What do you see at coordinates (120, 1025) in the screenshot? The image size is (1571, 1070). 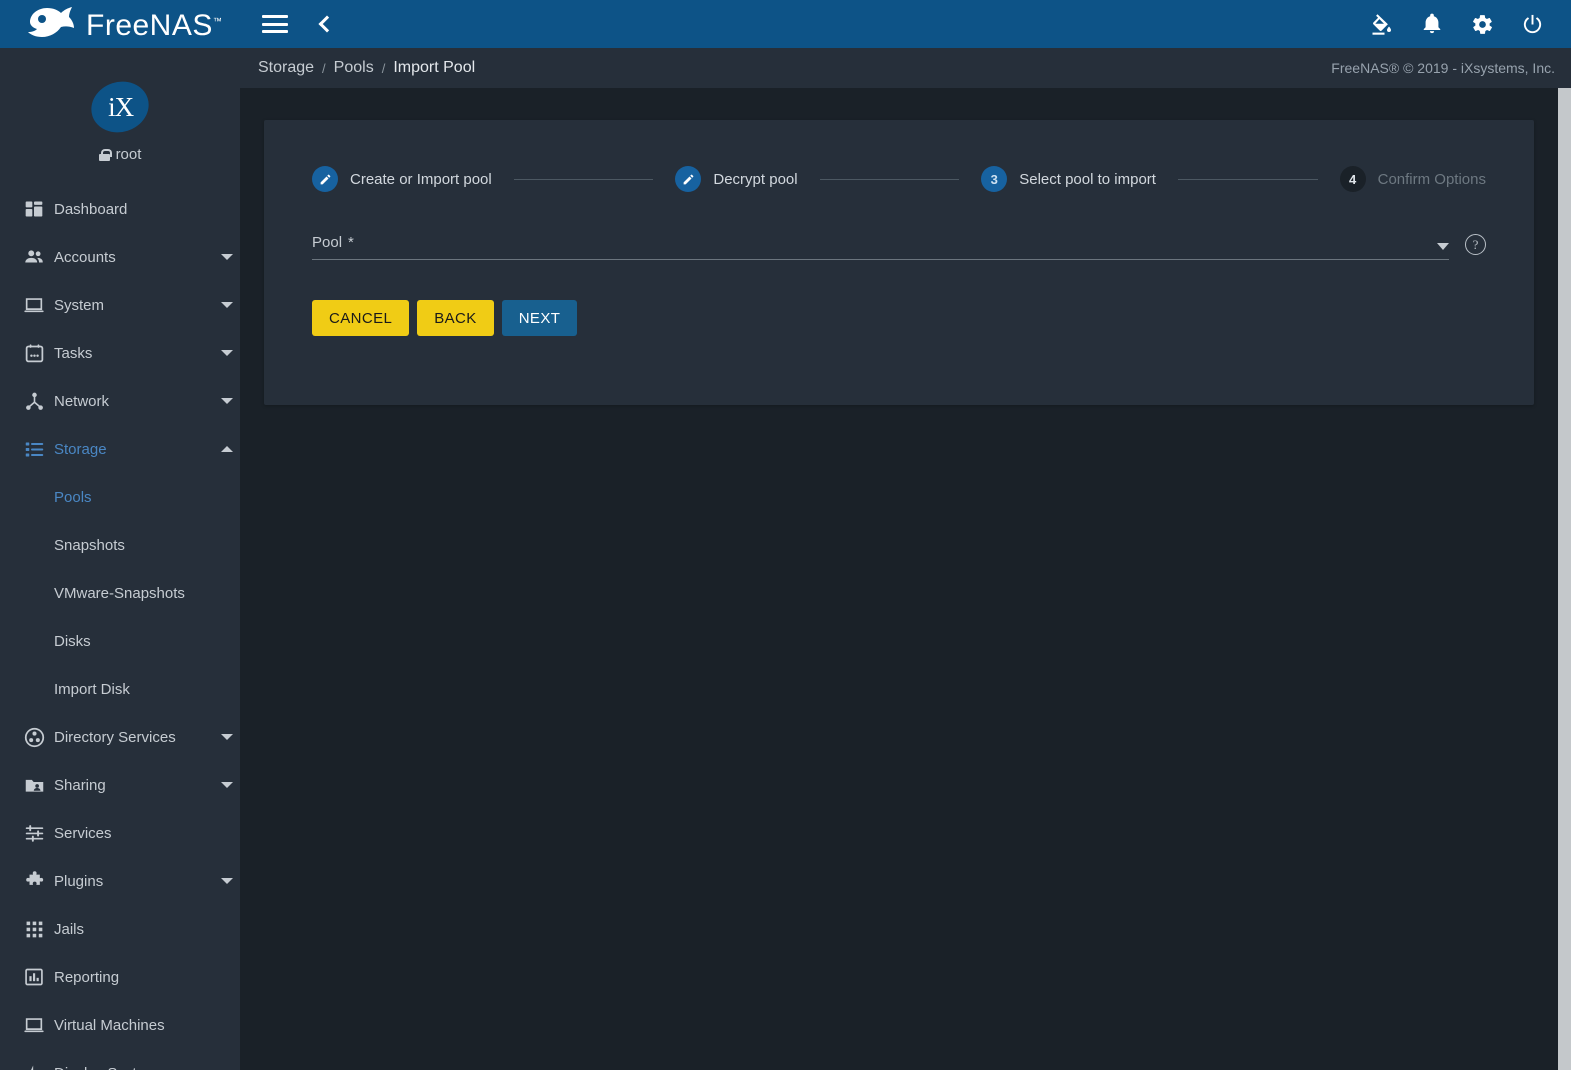 I see `sidebar-item-virtual-machines: Virtual Machines` at bounding box center [120, 1025].